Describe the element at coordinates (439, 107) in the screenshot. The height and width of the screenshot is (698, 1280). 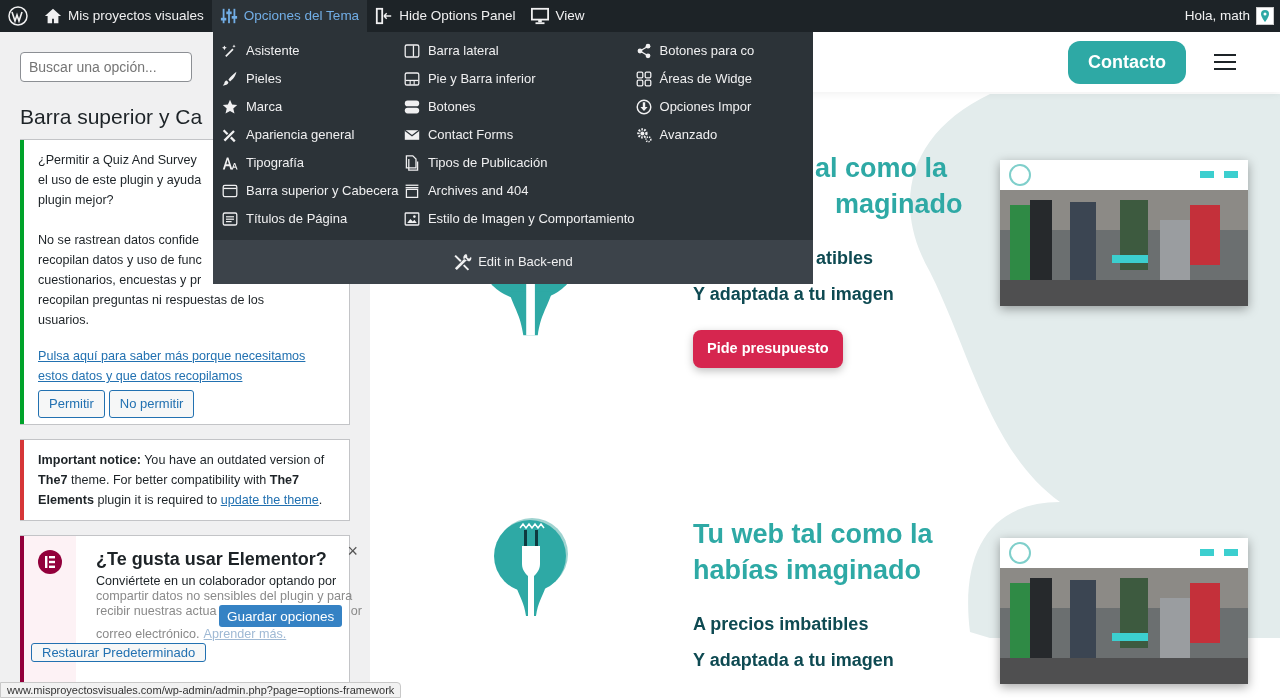
I see `menu-item: Botones` at that location.